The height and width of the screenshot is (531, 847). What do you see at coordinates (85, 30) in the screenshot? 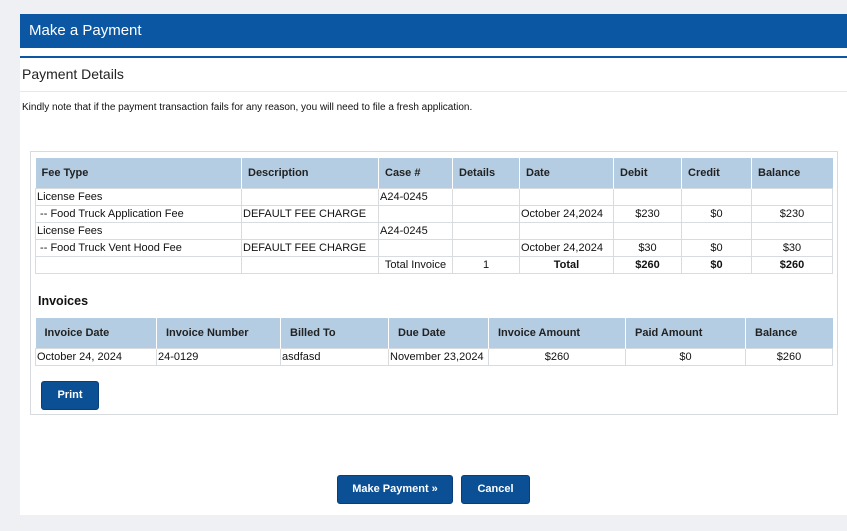
I see `page-title: Make a Payment` at bounding box center [85, 30].